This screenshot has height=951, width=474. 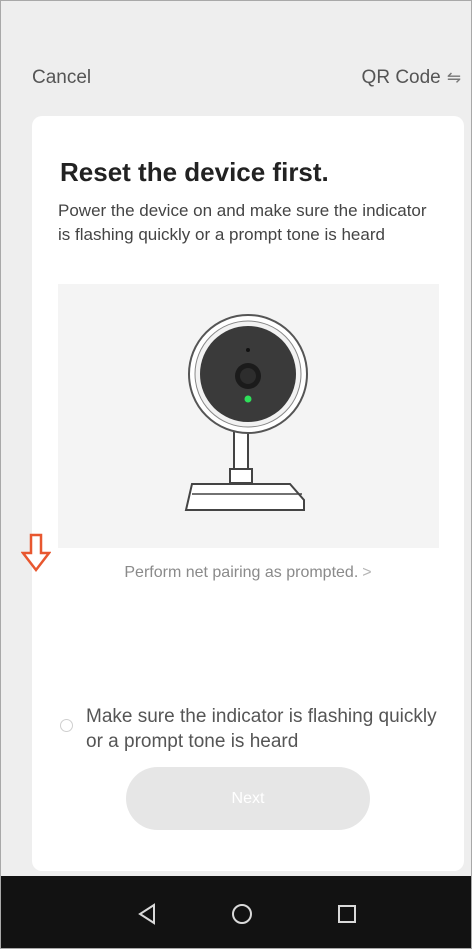 I want to click on down-arrow-icon, so click(x=36, y=553).